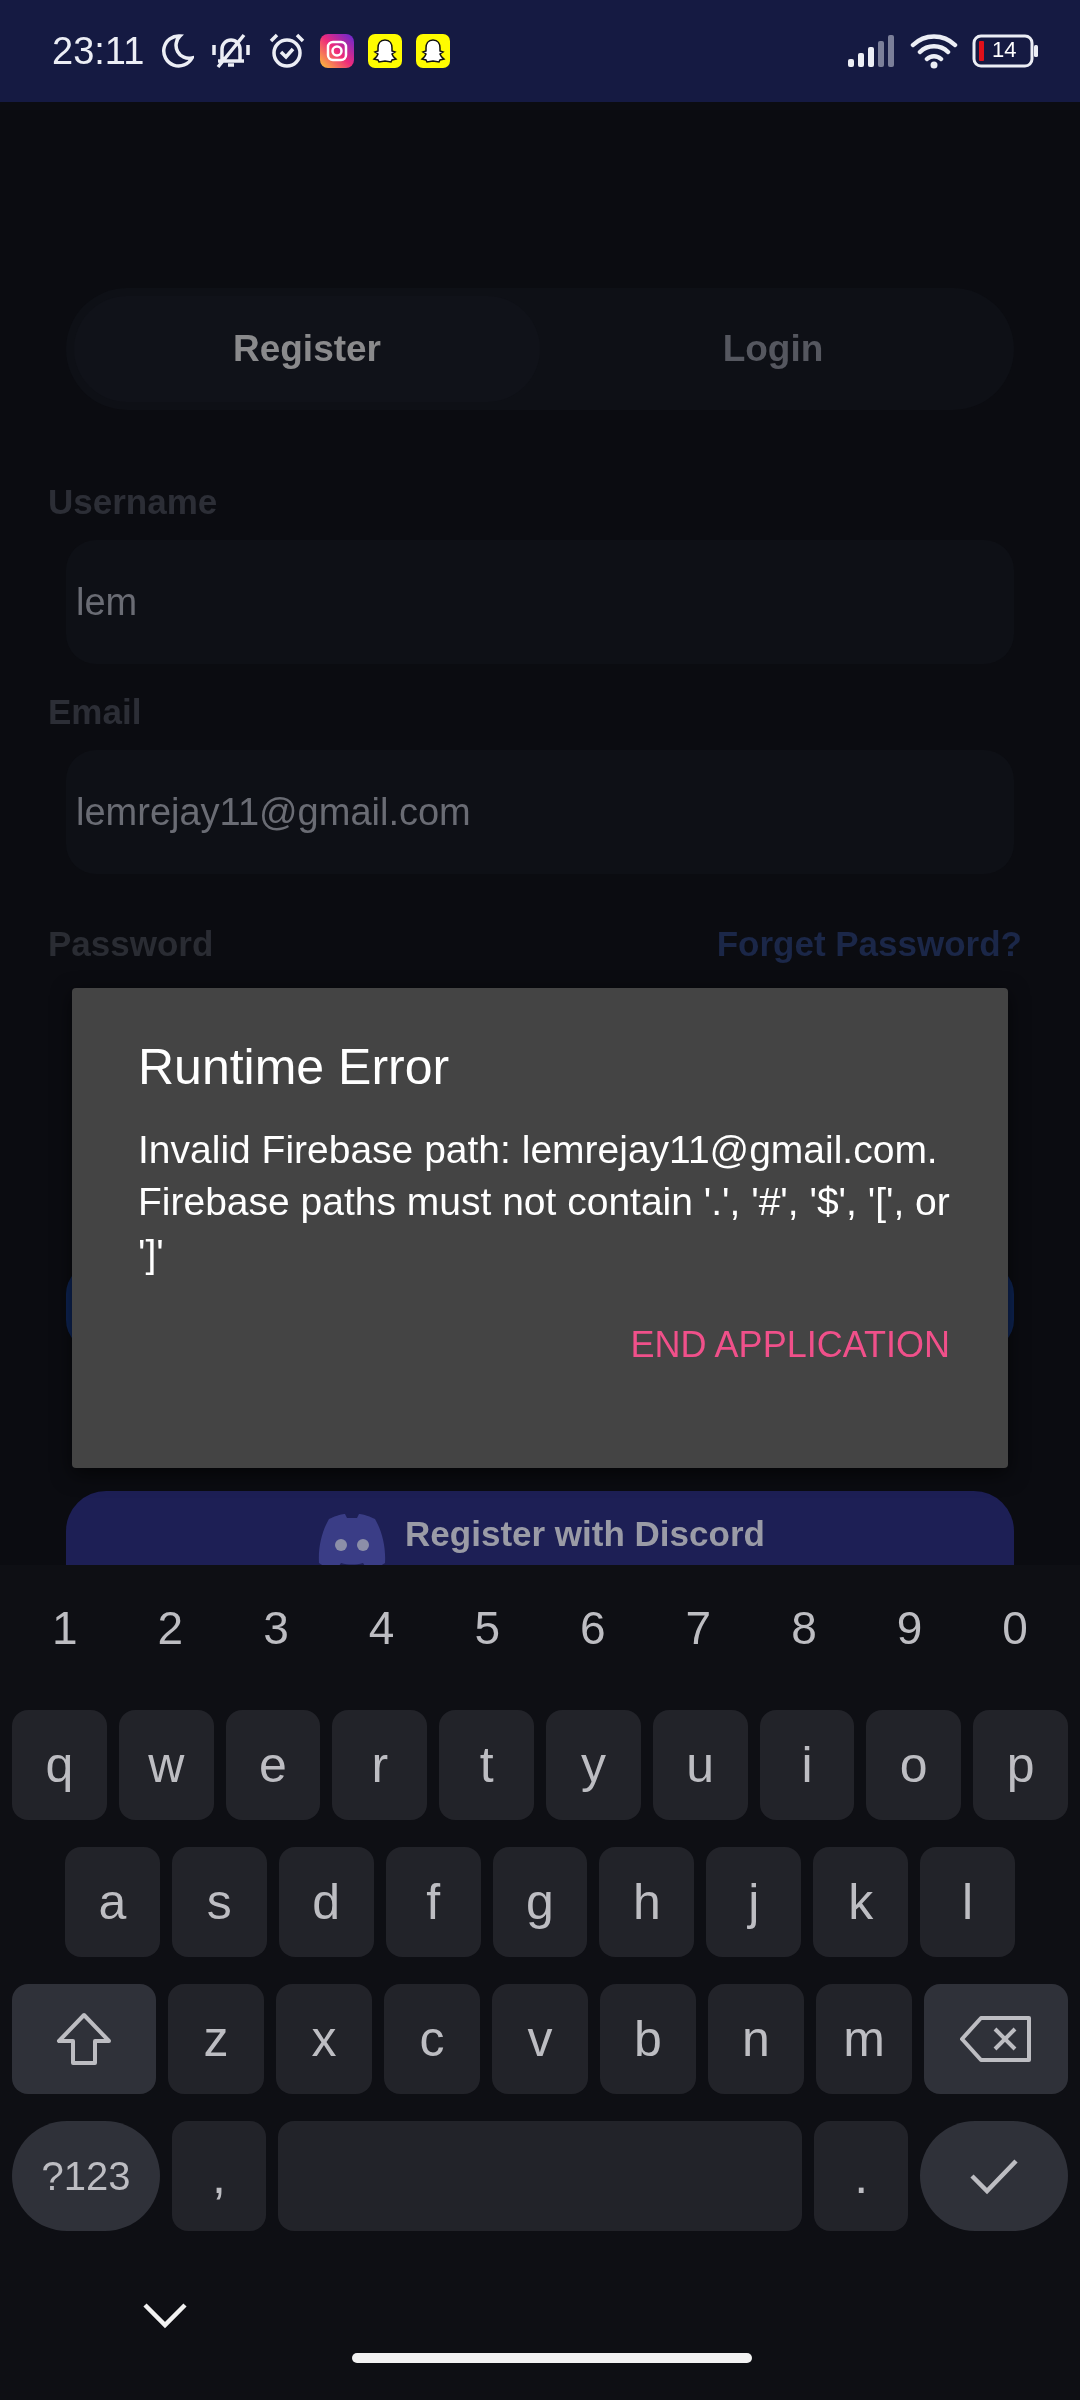  Describe the element at coordinates (1020, 1765) in the screenshot. I see `keyboard-key: p` at that location.